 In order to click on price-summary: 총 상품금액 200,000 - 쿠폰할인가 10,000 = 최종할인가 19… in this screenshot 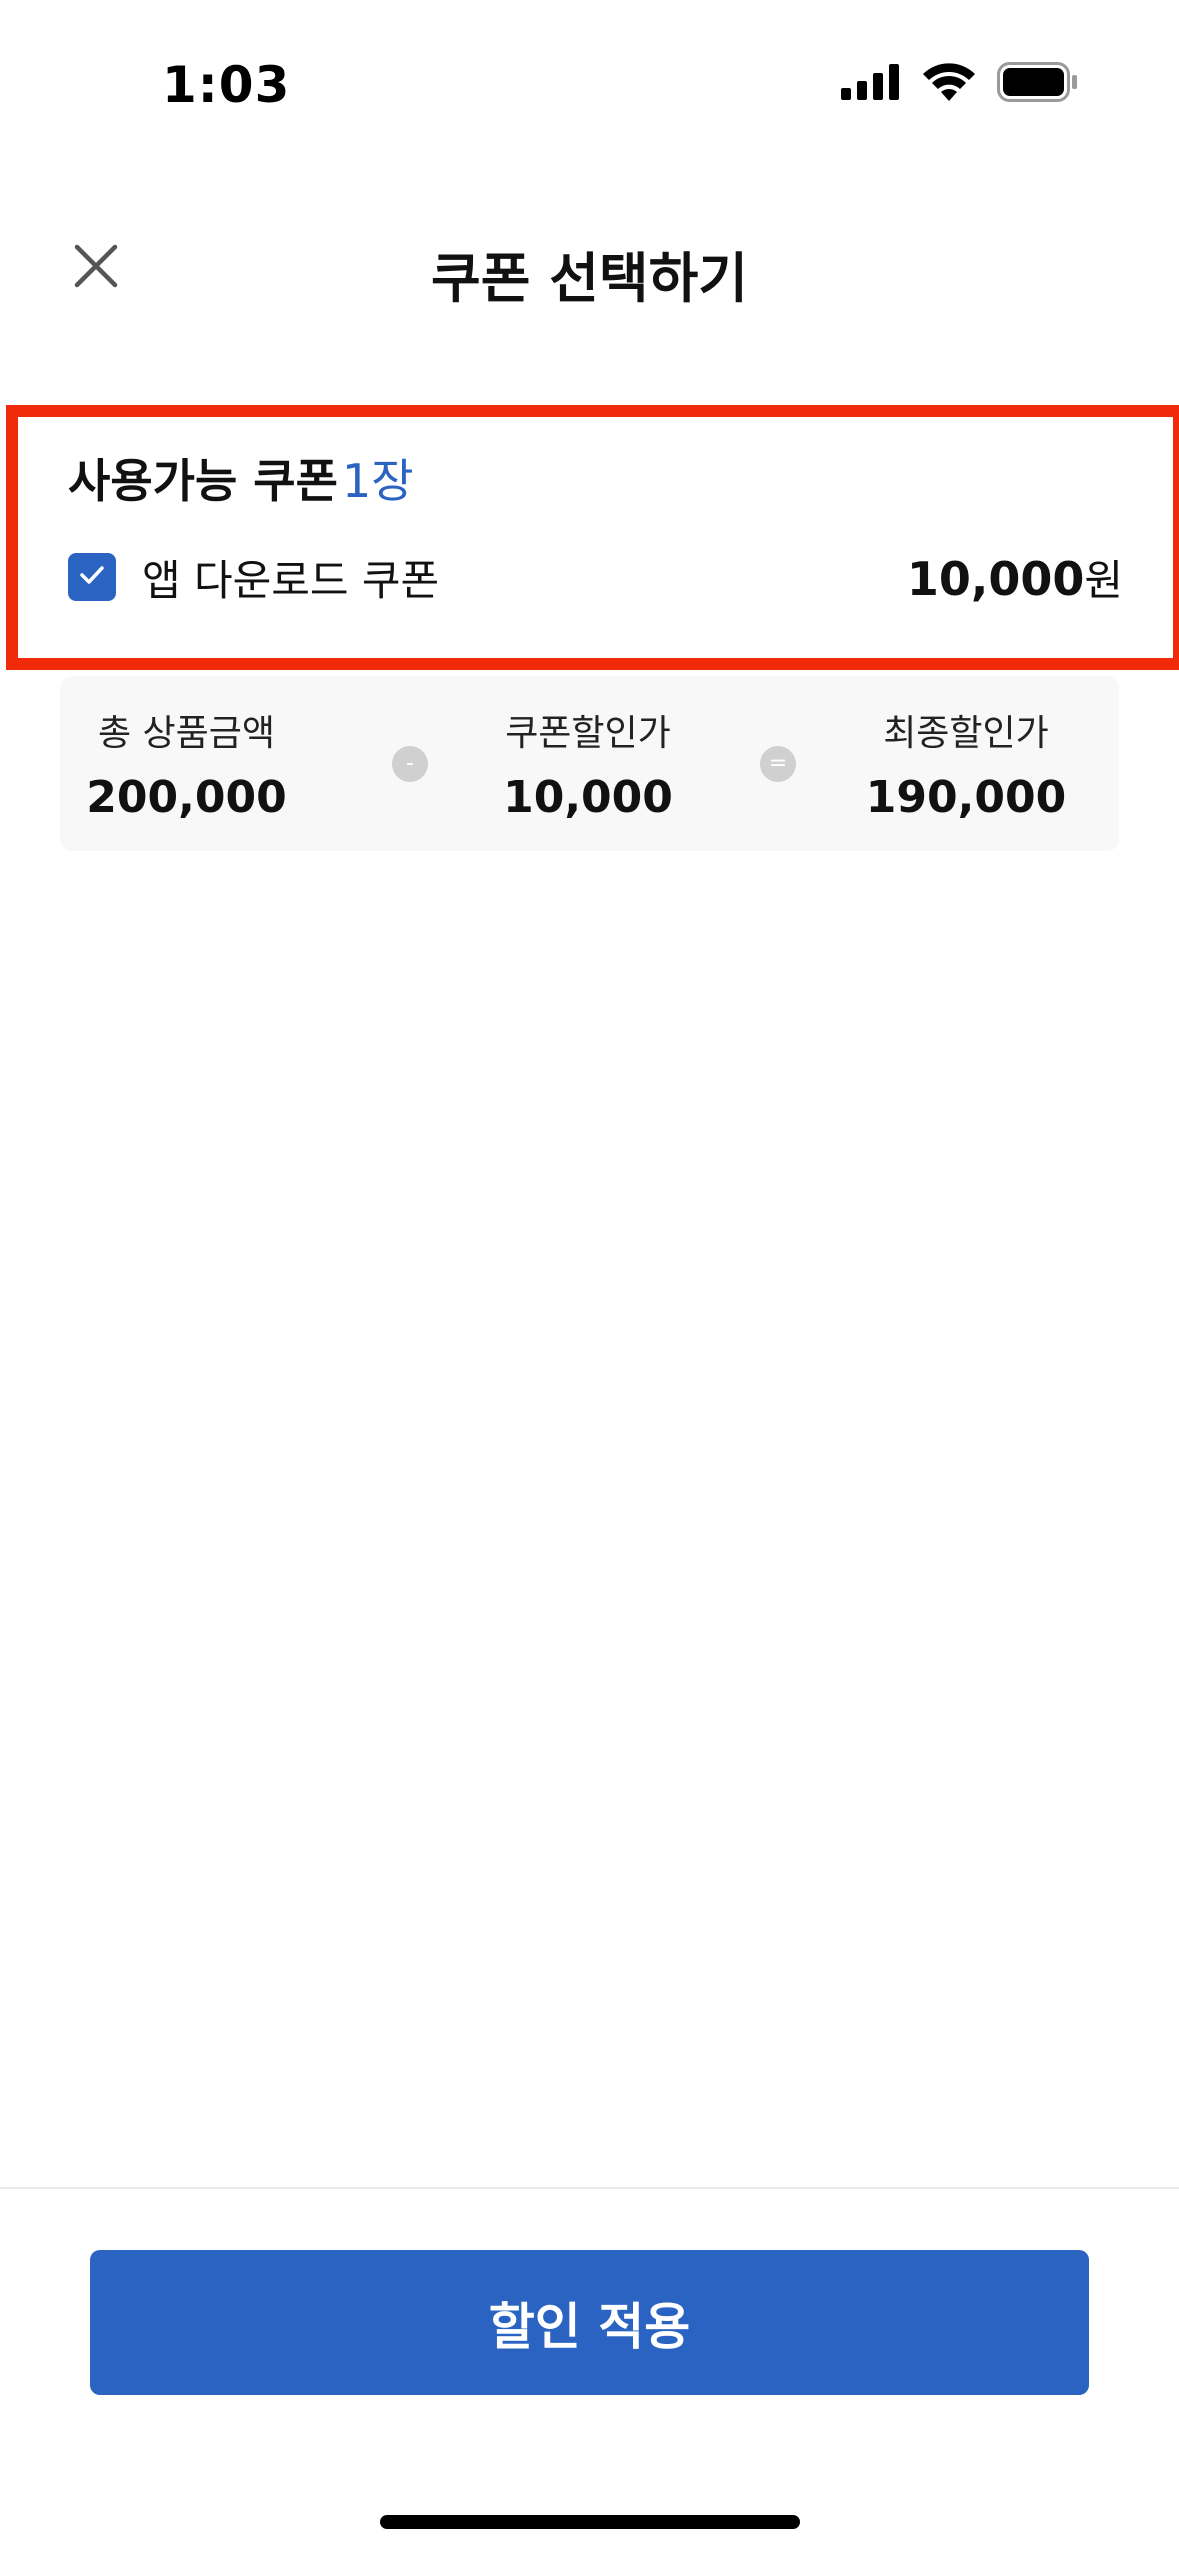, I will do `click(589, 763)`.